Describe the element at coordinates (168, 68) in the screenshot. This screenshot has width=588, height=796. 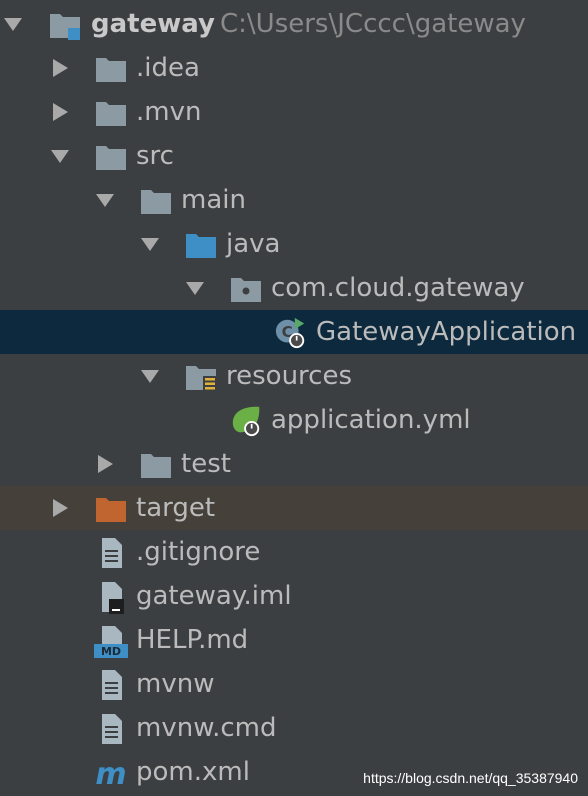
I see `tree-label: .idea` at that location.